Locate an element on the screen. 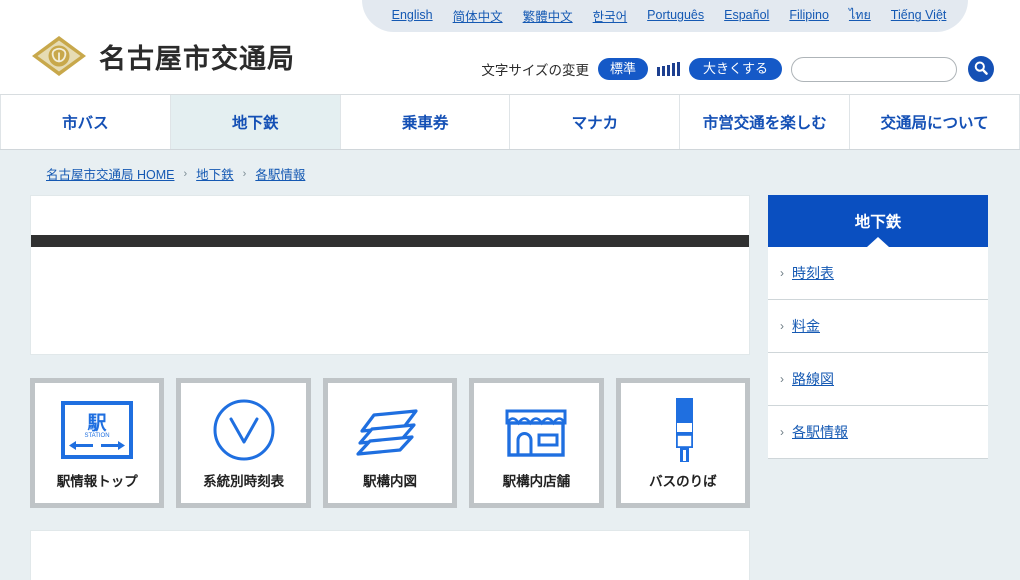 The width and height of the screenshot is (1020, 580). nav-item-about: 交通局について is located at coordinates (935, 122).